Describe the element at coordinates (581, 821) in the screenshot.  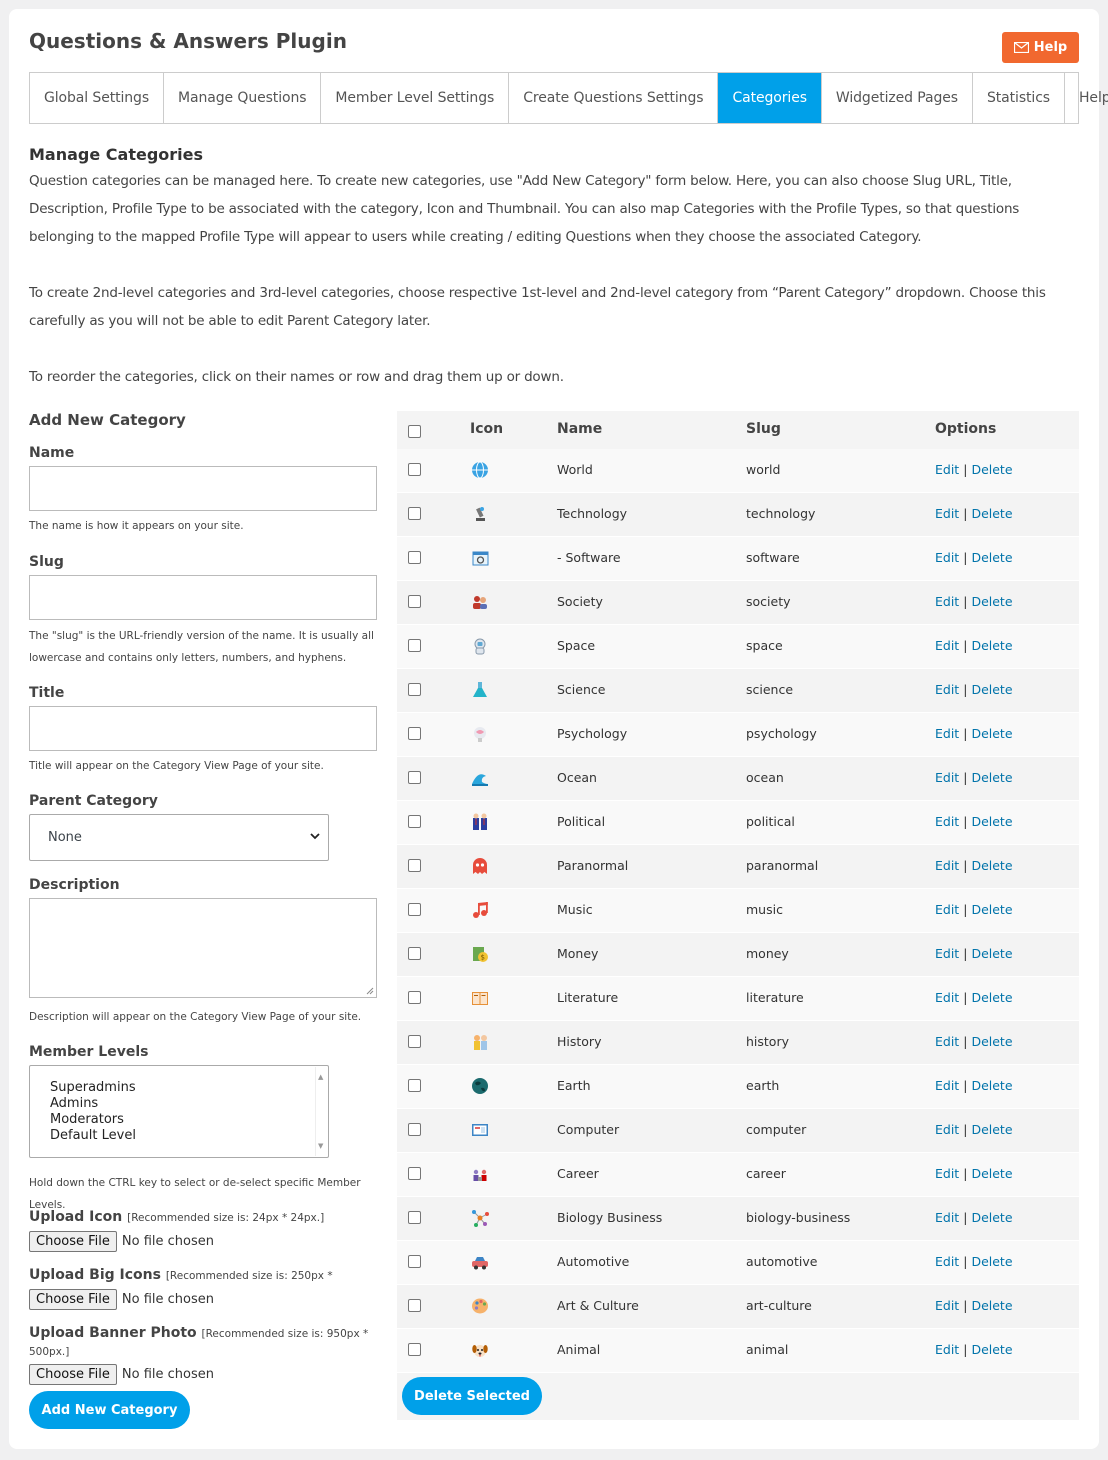
I see `category-name: Political` at that location.